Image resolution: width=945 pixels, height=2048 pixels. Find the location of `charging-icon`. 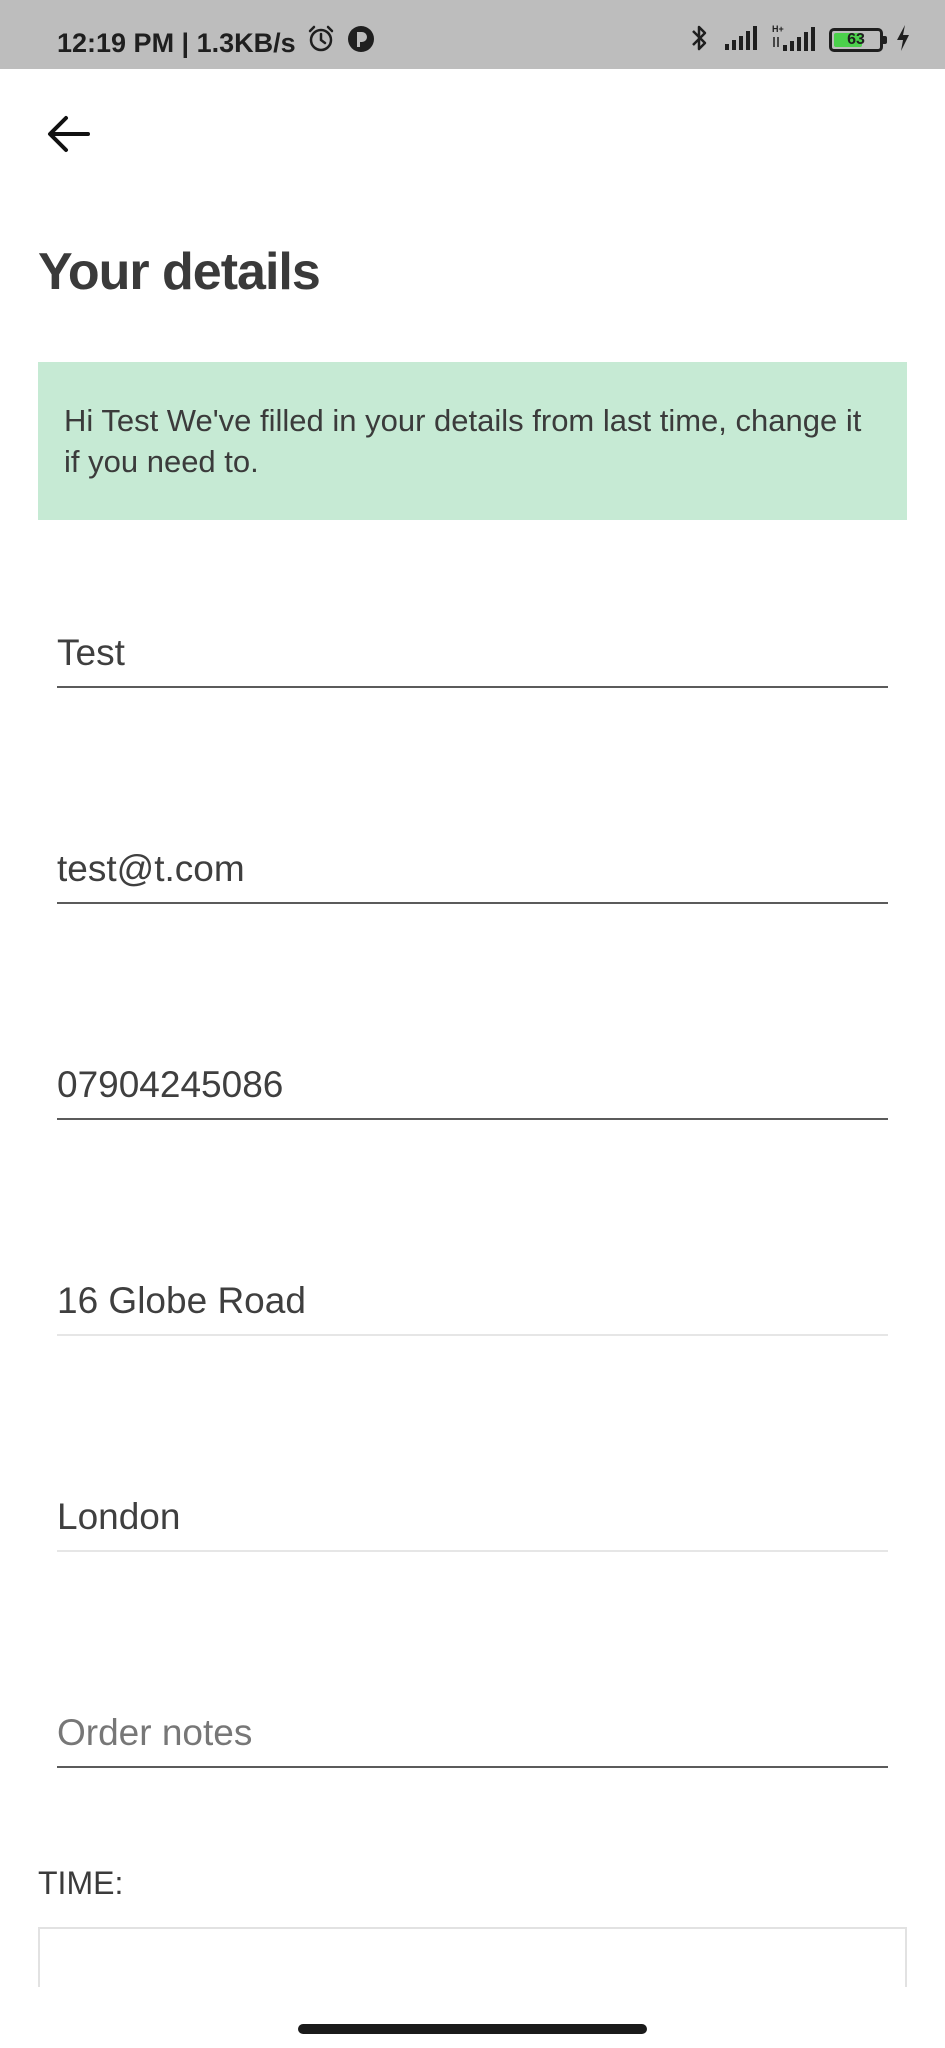

charging-icon is located at coordinates (903, 40).